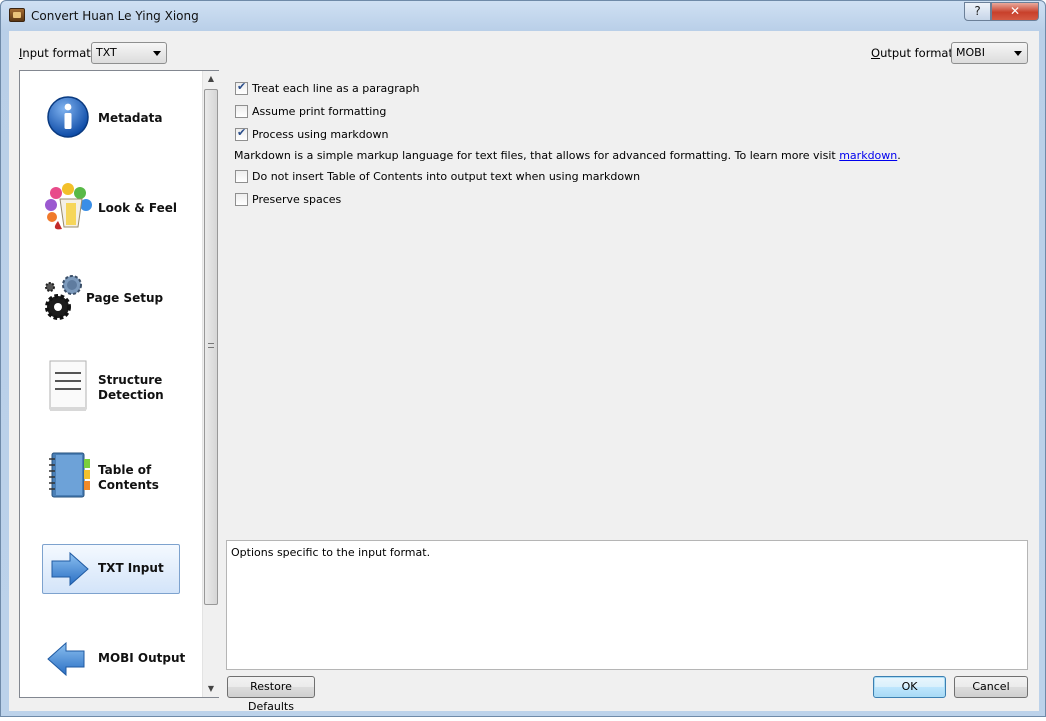  What do you see at coordinates (66, 659) in the screenshot?
I see `arrow-left-icon` at bounding box center [66, 659].